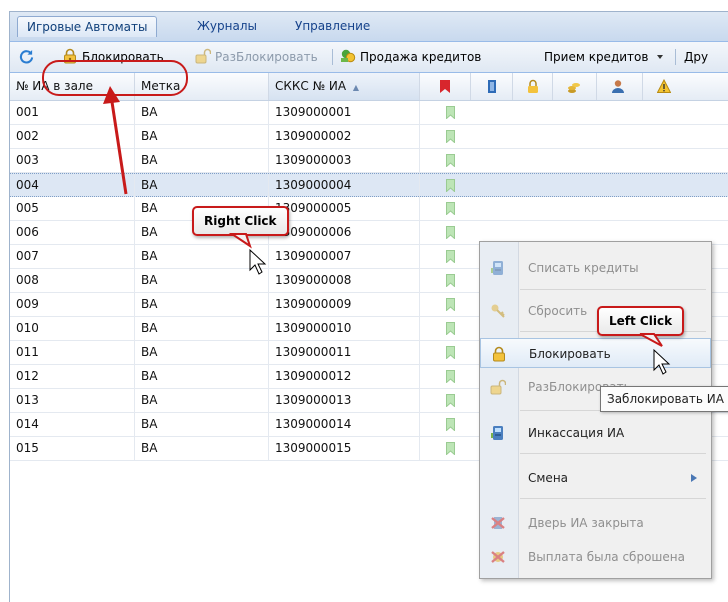 The image size is (728, 602). I want to click on cell-number: 008, so click(72, 280).